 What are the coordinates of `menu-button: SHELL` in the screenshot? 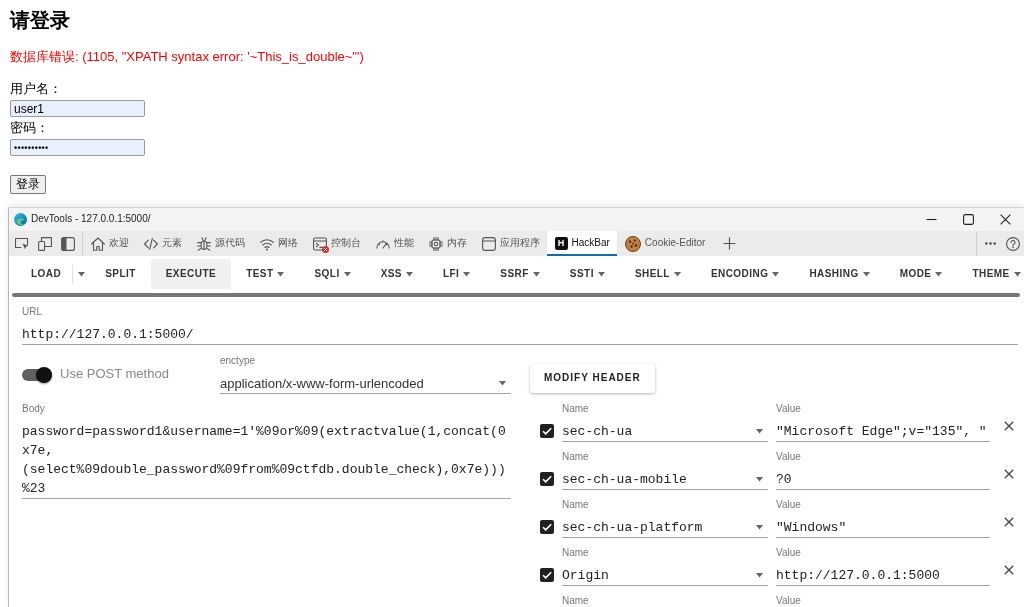 It's located at (657, 274).